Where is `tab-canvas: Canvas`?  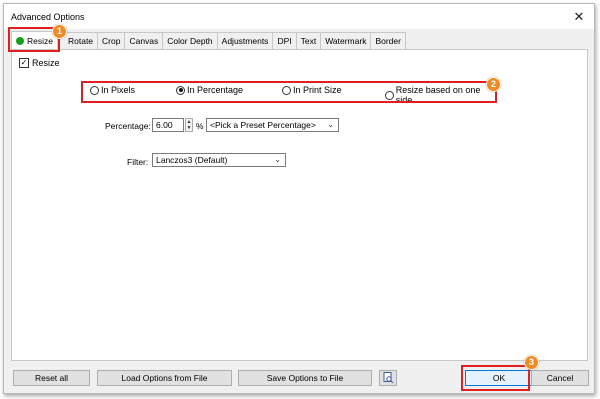
tab-canvas: Canvas is located at coordinates (144, 41).